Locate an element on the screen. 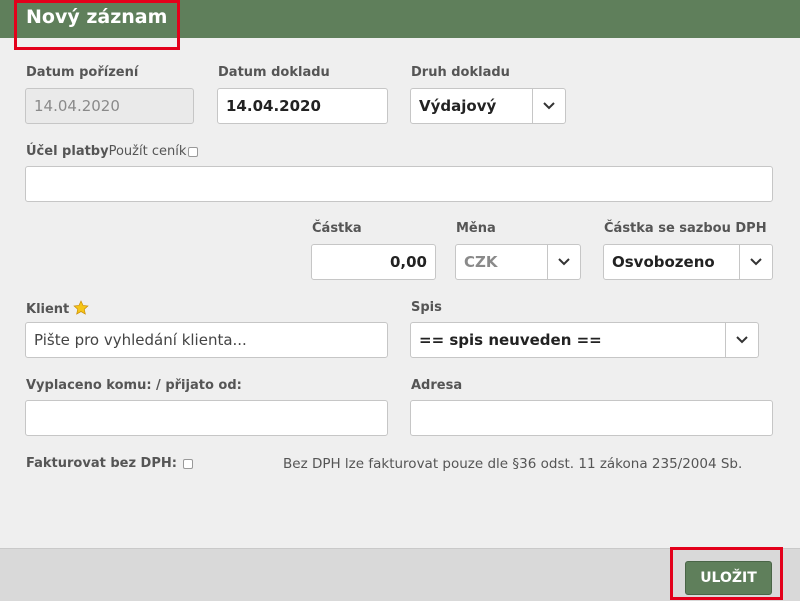 This screenshot has height=601, width=800. datum-porizeni-field: 14.04.2020 is located at coordinates (109, 106).